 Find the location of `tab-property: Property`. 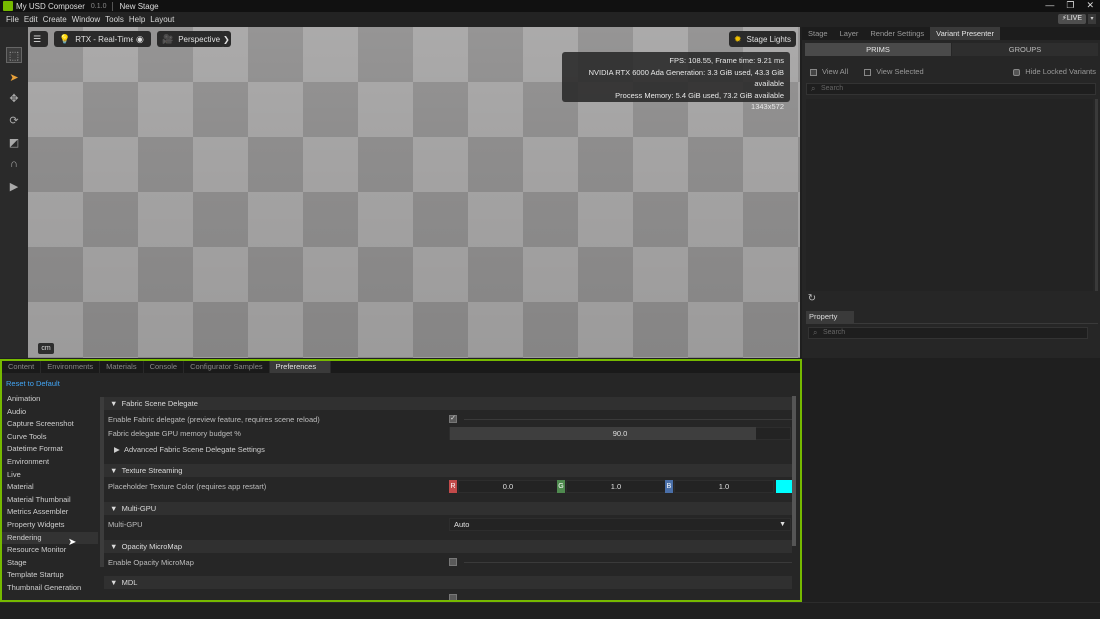

tab-property: Property is located at coordinates (830, 317).